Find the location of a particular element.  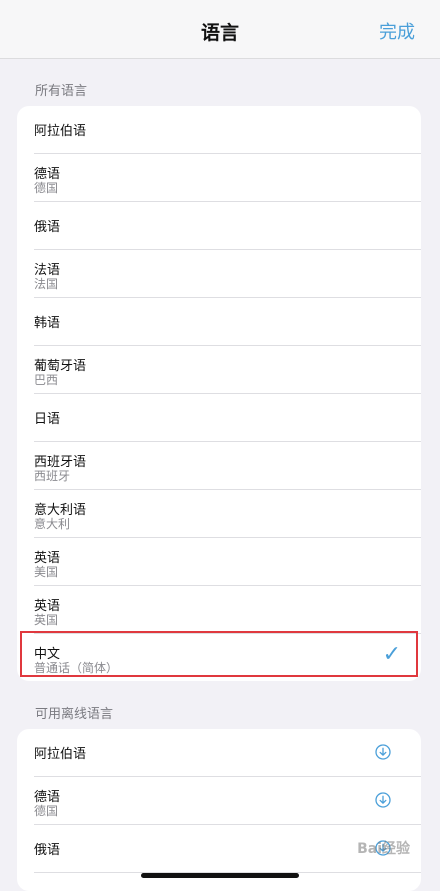

section-header-offline-languages: 可用离线语言 is located at coordinates (74, 714).